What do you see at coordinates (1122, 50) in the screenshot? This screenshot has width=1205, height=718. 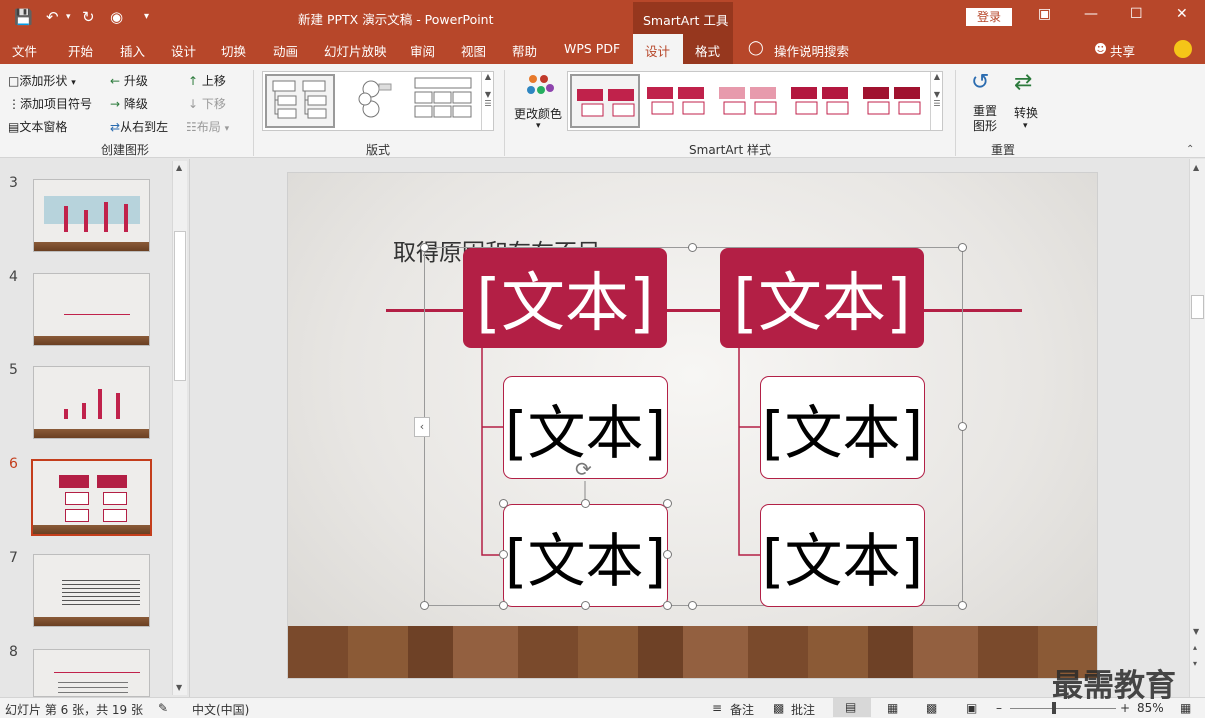 I see `share-button: 共享` at bounding box center [1122, 50].